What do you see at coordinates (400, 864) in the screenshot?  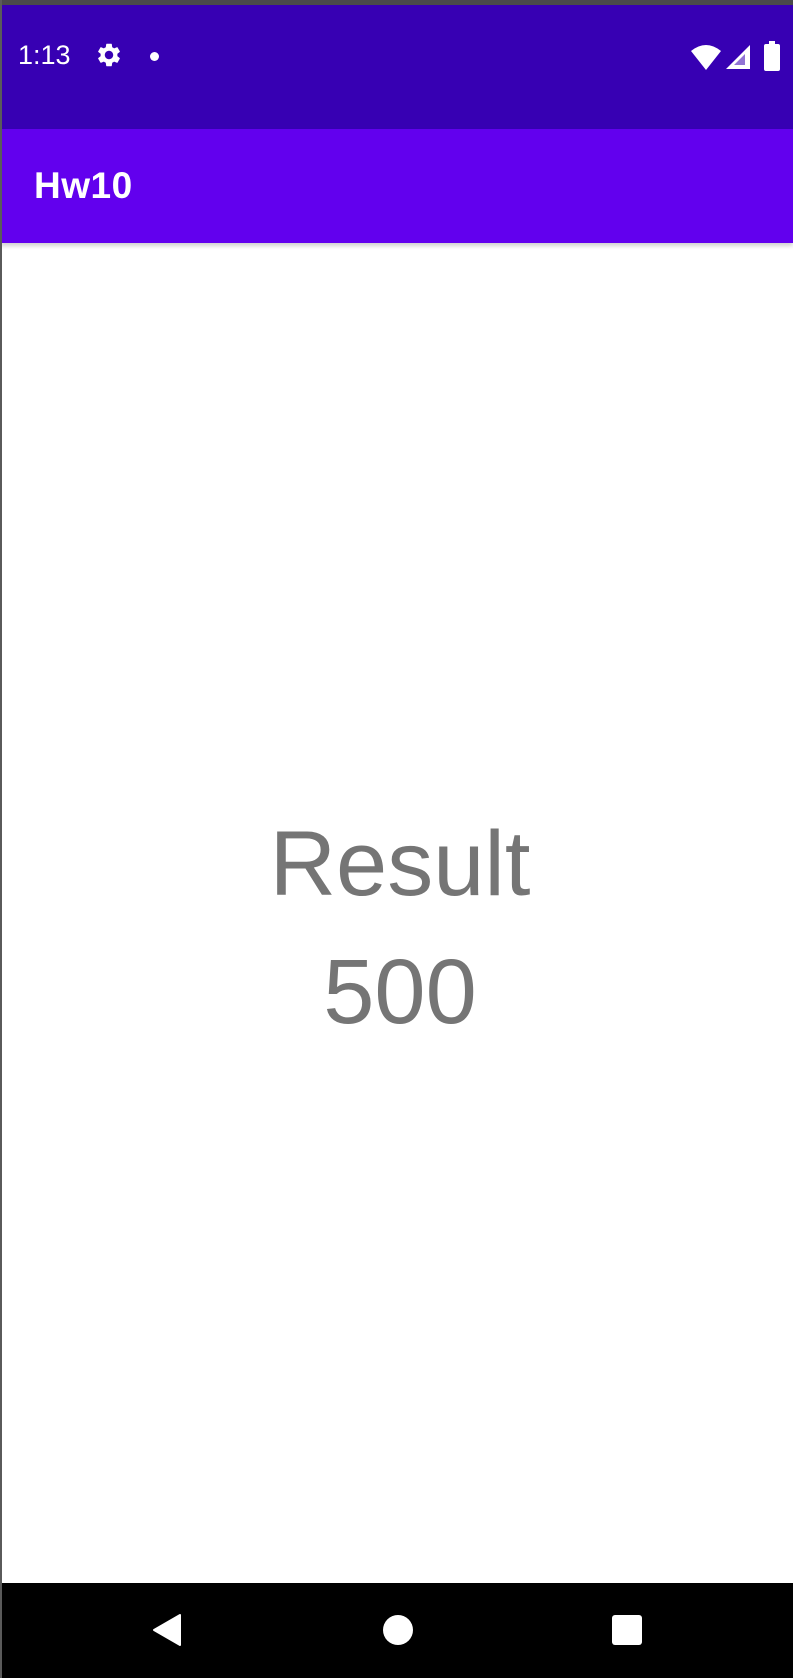 I see `result-label: Result` at bounding box center [400, 864].